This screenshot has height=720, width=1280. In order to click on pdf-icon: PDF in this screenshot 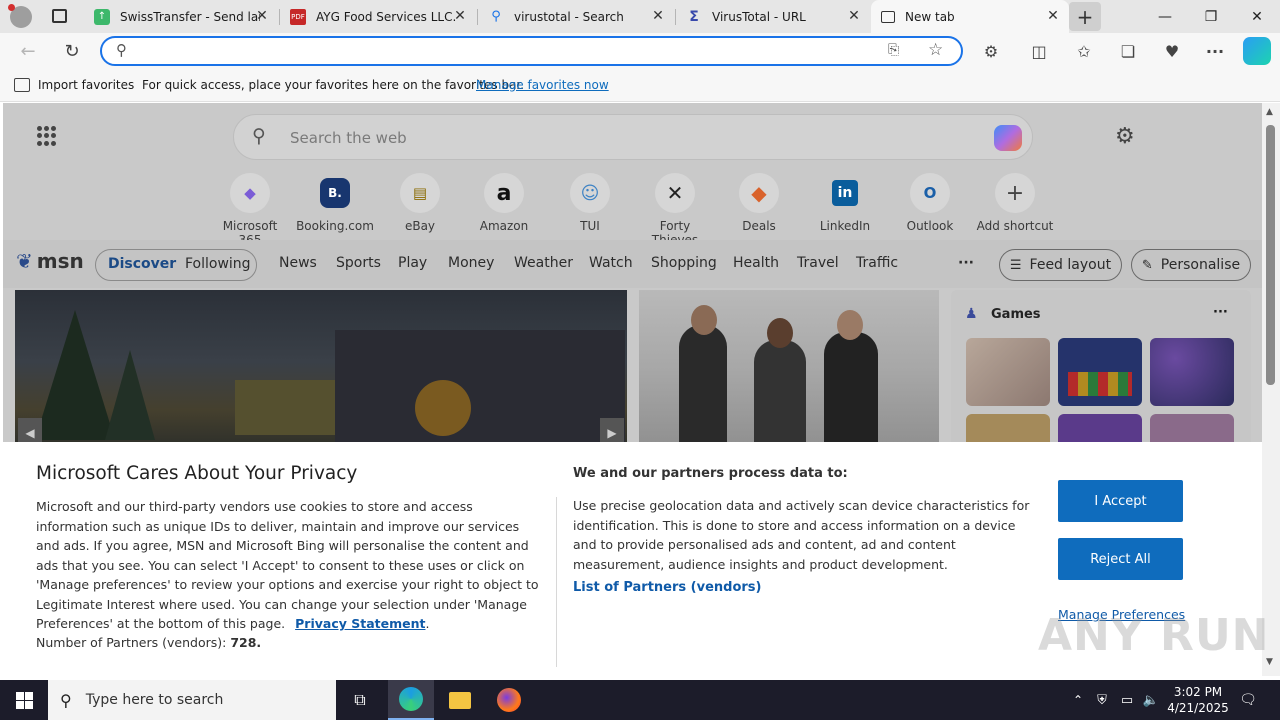, I will do `click(298, 16)`.